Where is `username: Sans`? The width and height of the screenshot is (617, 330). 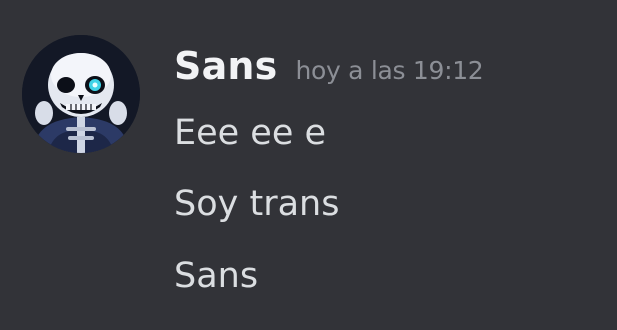
username: Sans is located at coordinates (225, 66).